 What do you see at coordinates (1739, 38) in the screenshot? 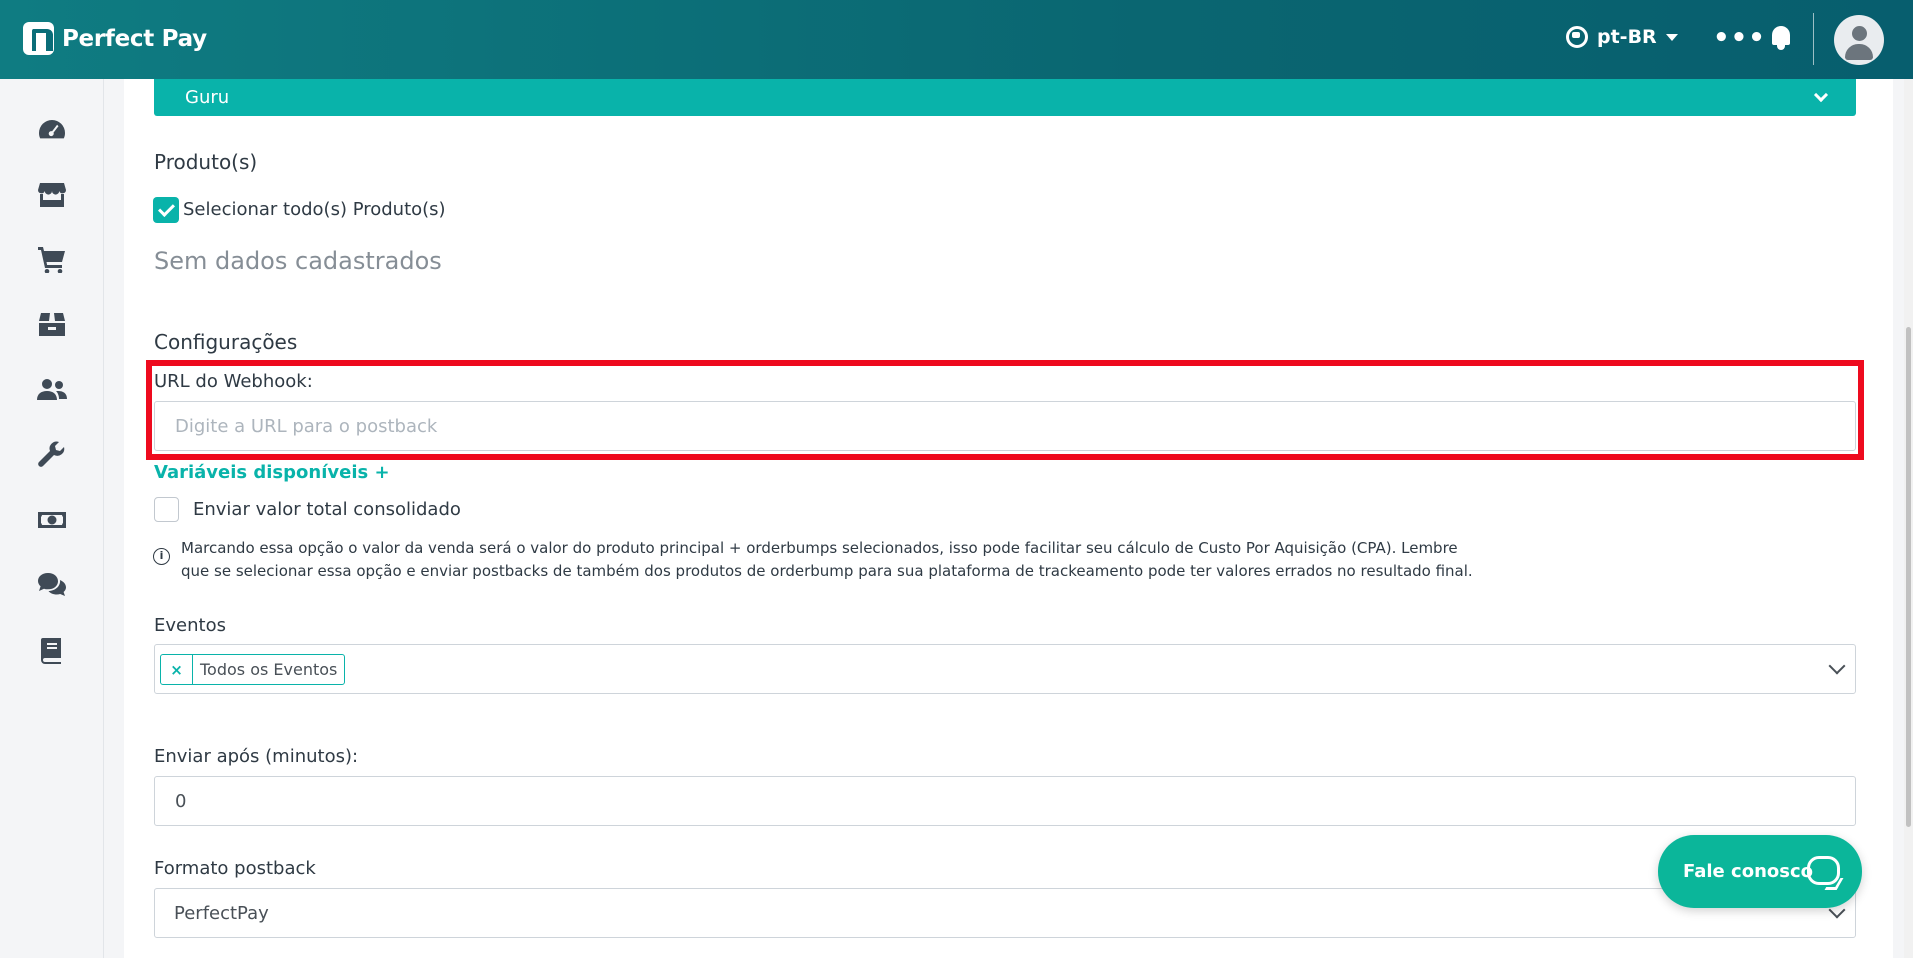
I see `more-options-icon: •••` at bounding box center [1739, 38].